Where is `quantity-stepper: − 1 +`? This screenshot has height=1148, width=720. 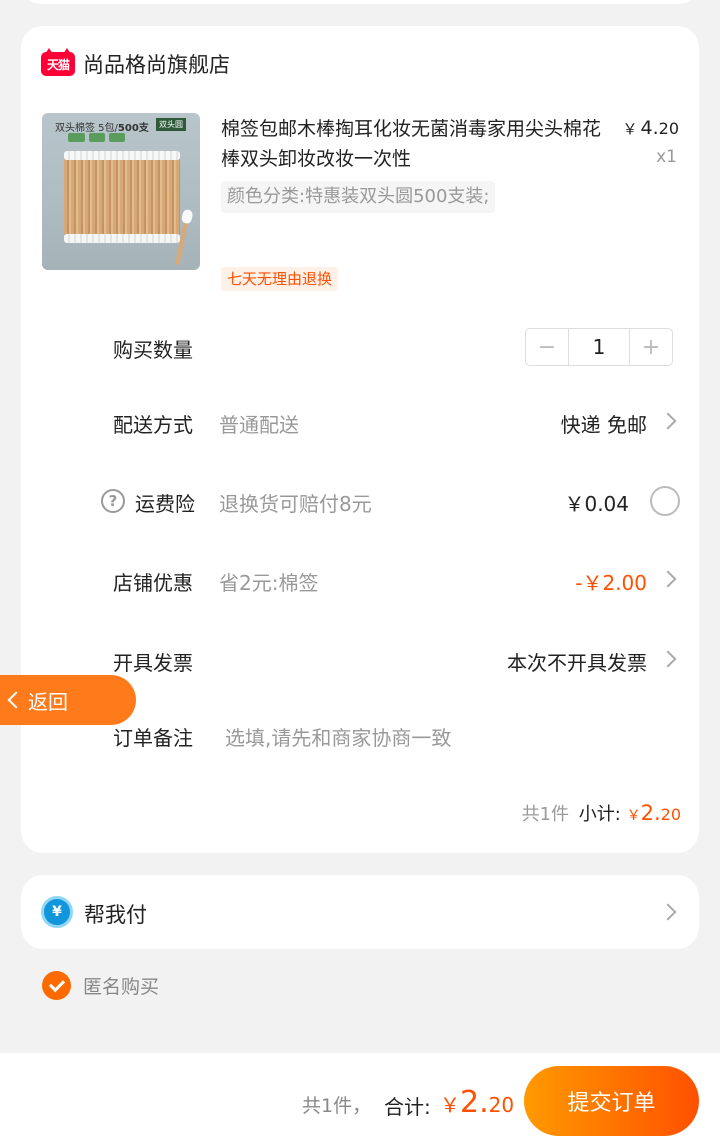
quantity-stepper: − 1 + is located at coordinates (599, 347).